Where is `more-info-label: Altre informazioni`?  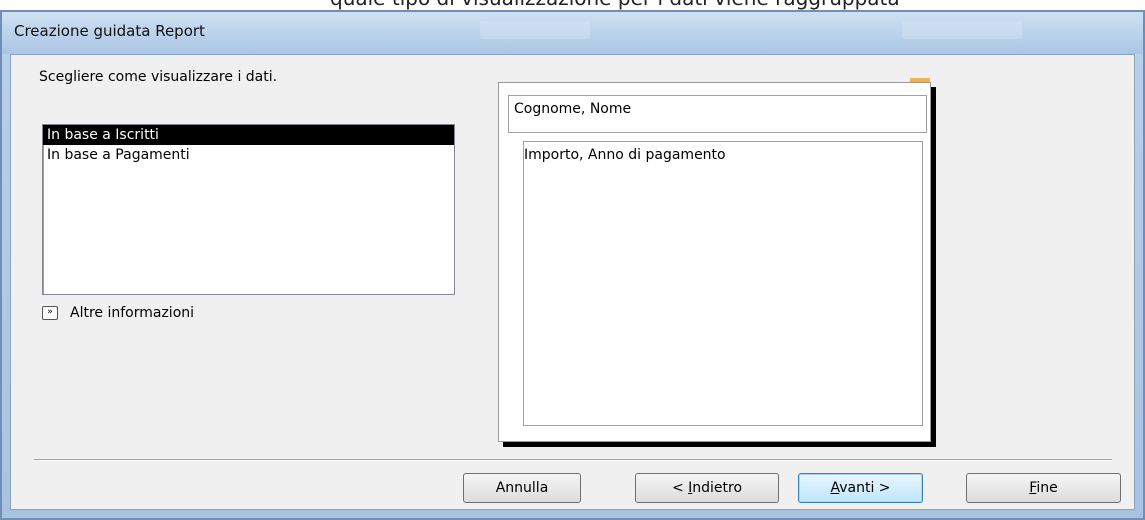
more-info-label: Altre informazioni is located at coordinates (132, 313).